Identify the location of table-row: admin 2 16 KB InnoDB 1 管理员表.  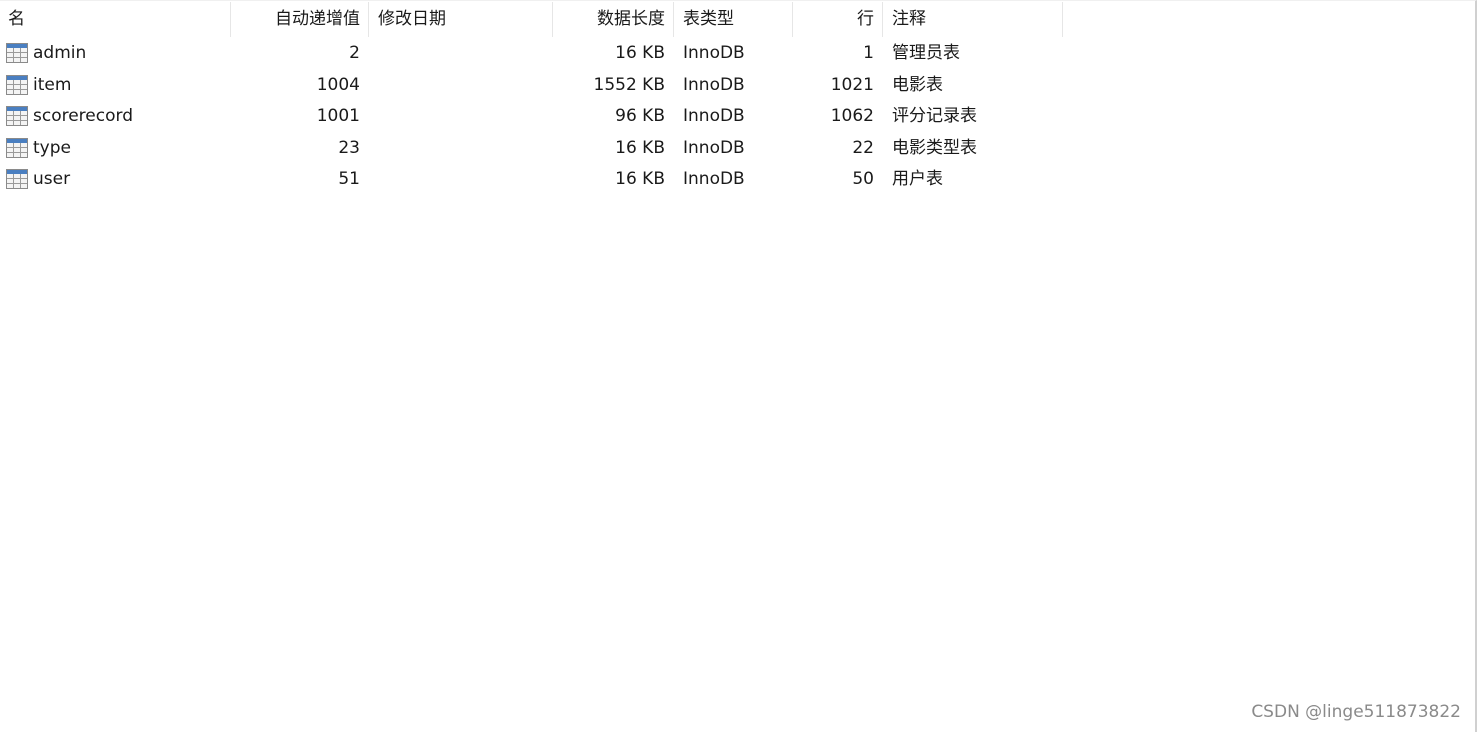
(531, 54).